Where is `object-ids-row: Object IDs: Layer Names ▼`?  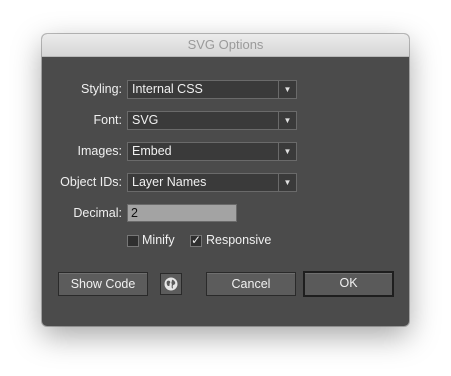
object-ids-row: Object IDs: Layer Names ▼ is located at coordinates (225, 183).